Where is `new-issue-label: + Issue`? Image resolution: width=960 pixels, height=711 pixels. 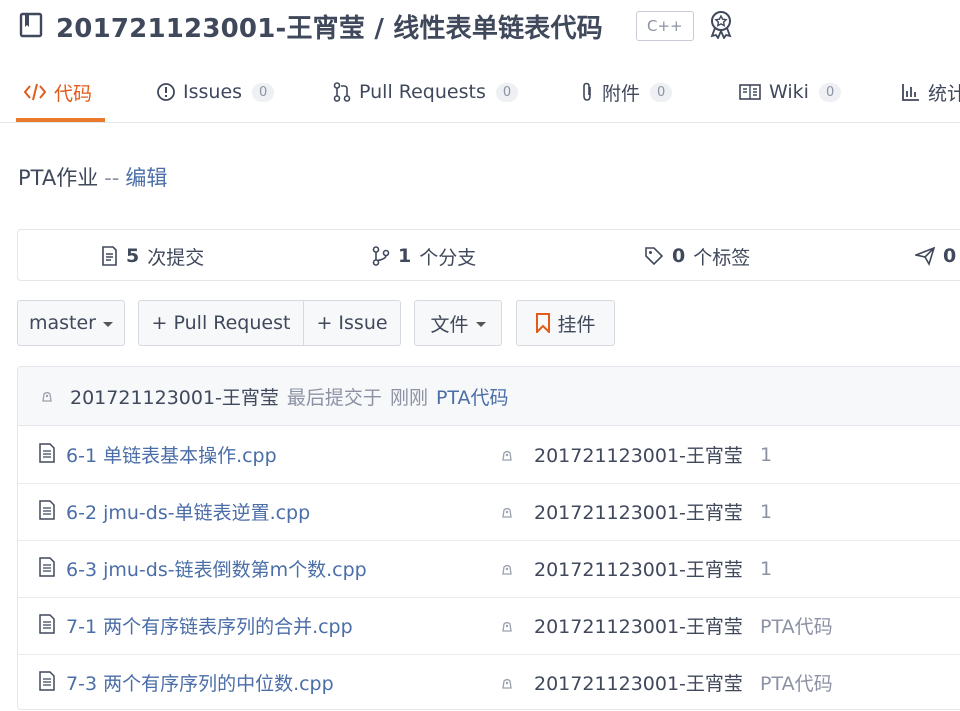 new-issue-label: + Issue is located at coordinates (352, 323).